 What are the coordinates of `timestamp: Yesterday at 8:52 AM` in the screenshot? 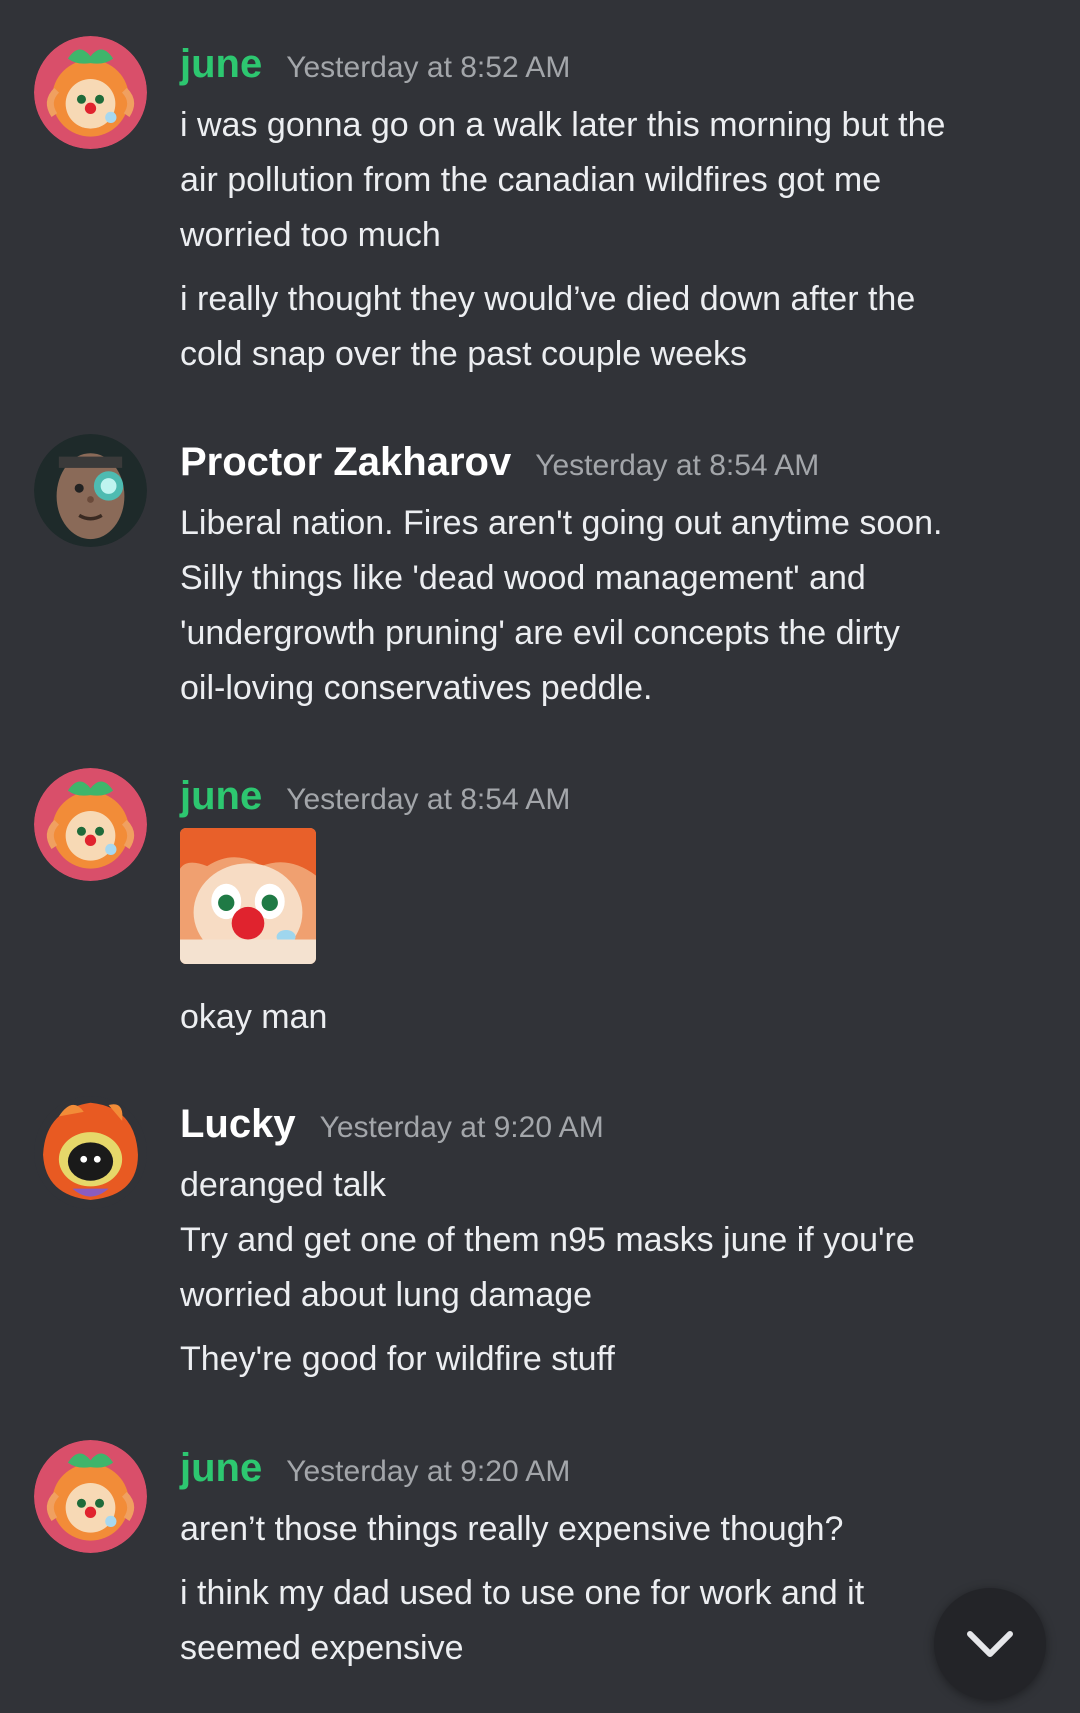 It's located at (428, 67).